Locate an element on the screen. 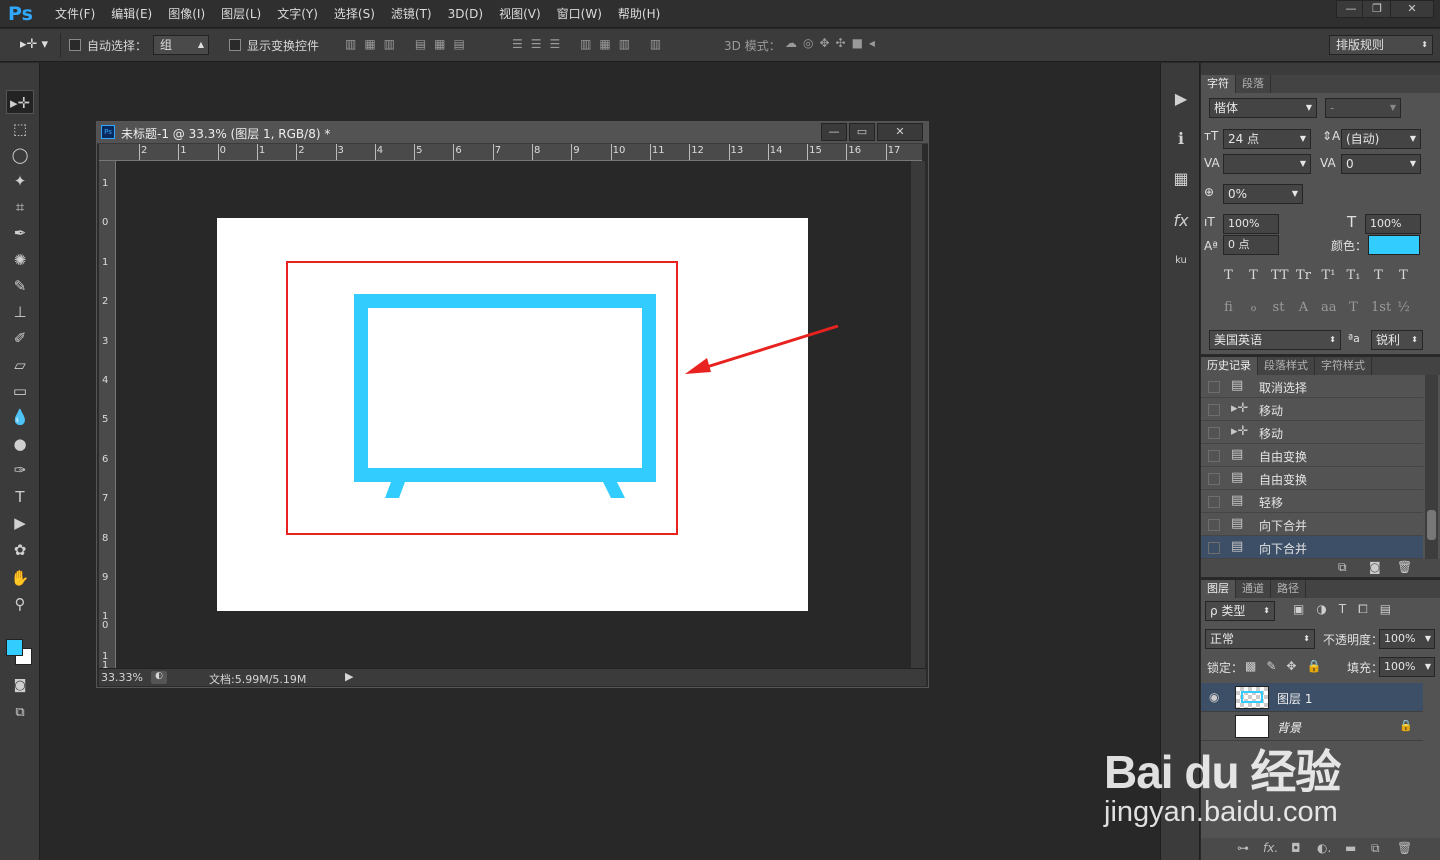 This screenshot has width=1440, height=860. style-button-0: T is located at coordinates (1228, 275).